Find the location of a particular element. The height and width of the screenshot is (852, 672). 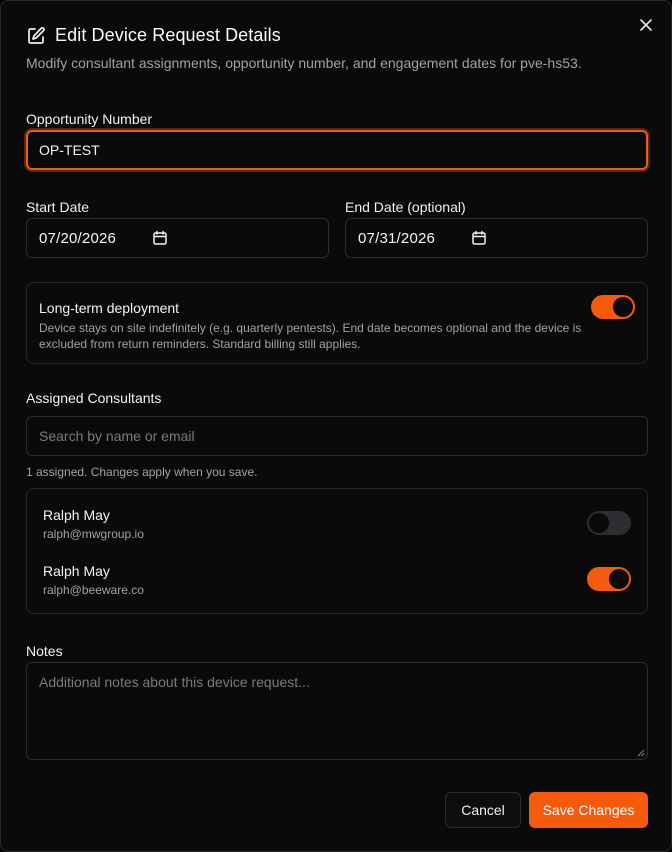

consultant-email: ralph@mwgroup.io is located at coordinates (93, 534).